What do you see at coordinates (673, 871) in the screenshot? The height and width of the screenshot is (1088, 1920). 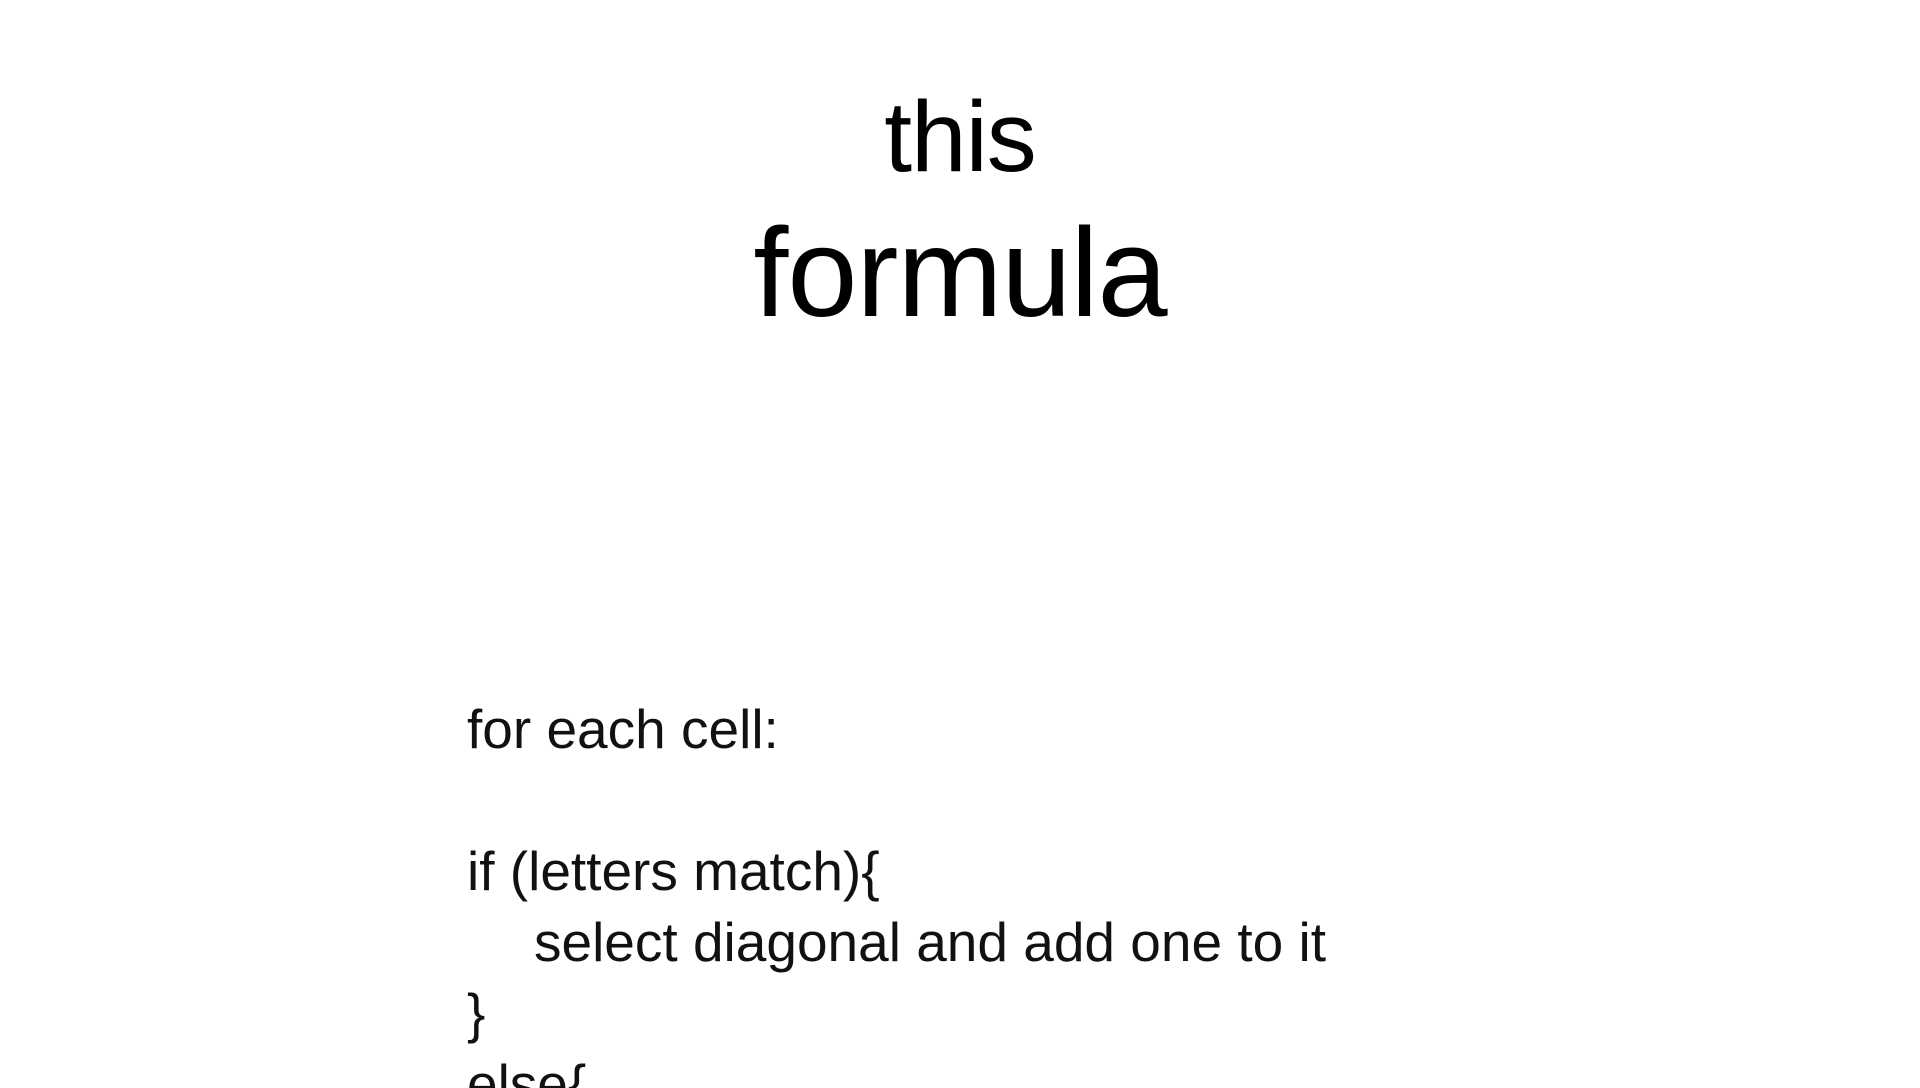 I see `code-line-if: if (letters match){` at bounding box center [673, 871].